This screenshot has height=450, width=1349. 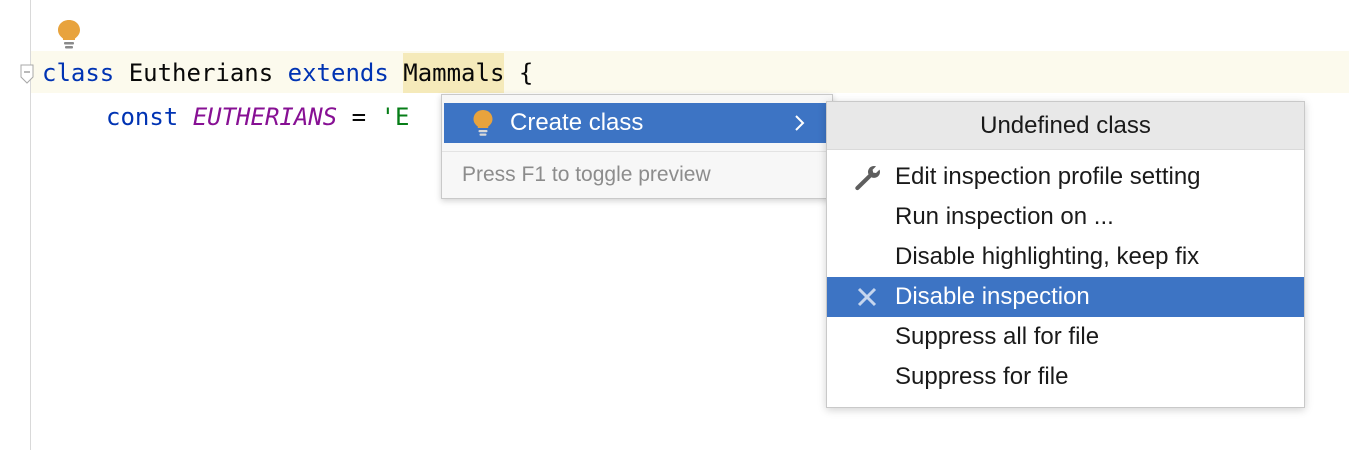 What do you see at coordinates (992, 296) in the screenshot?
I see `item-label: Disable inspection` at bounding box center [992, 296].